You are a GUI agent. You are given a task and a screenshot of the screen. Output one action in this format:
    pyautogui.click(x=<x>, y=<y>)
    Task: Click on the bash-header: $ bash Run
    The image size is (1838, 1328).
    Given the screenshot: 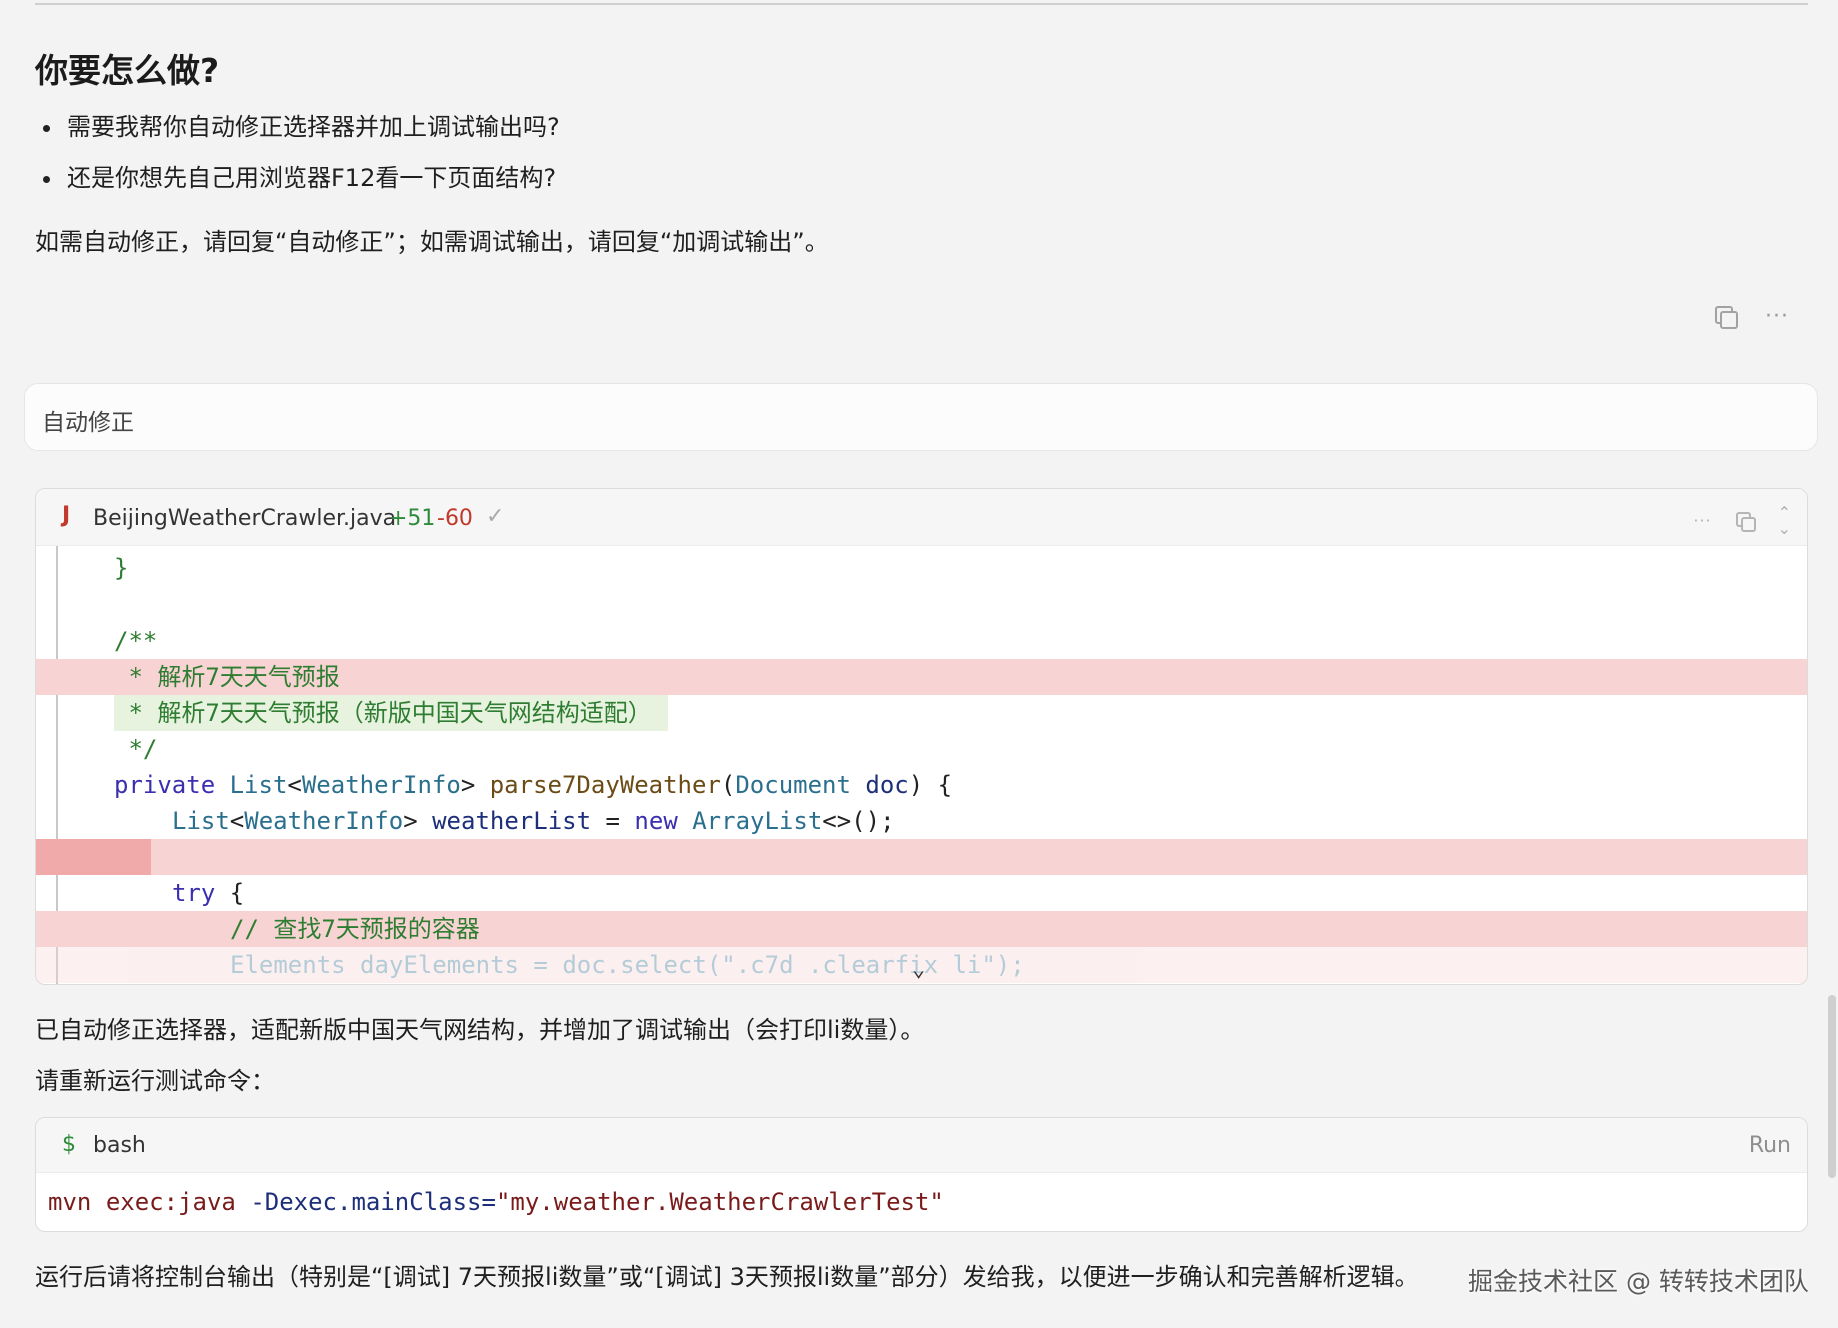 What is the action you would take?
    pyautogui.click(x=921, y=1145)
    